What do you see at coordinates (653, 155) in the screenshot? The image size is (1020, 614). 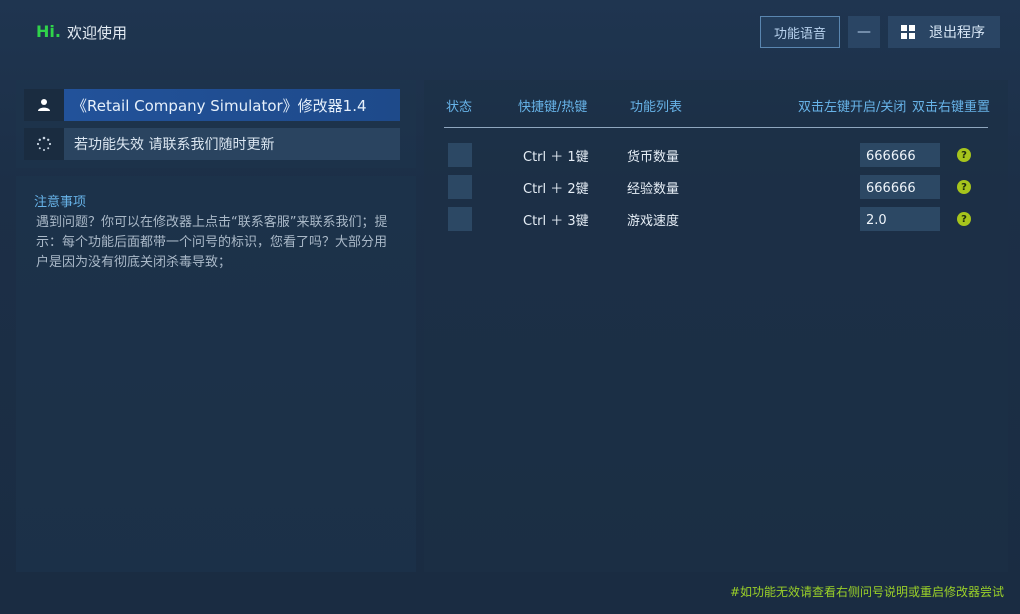 I see `function-name: 货币数量` at bounding box center [653, 155].